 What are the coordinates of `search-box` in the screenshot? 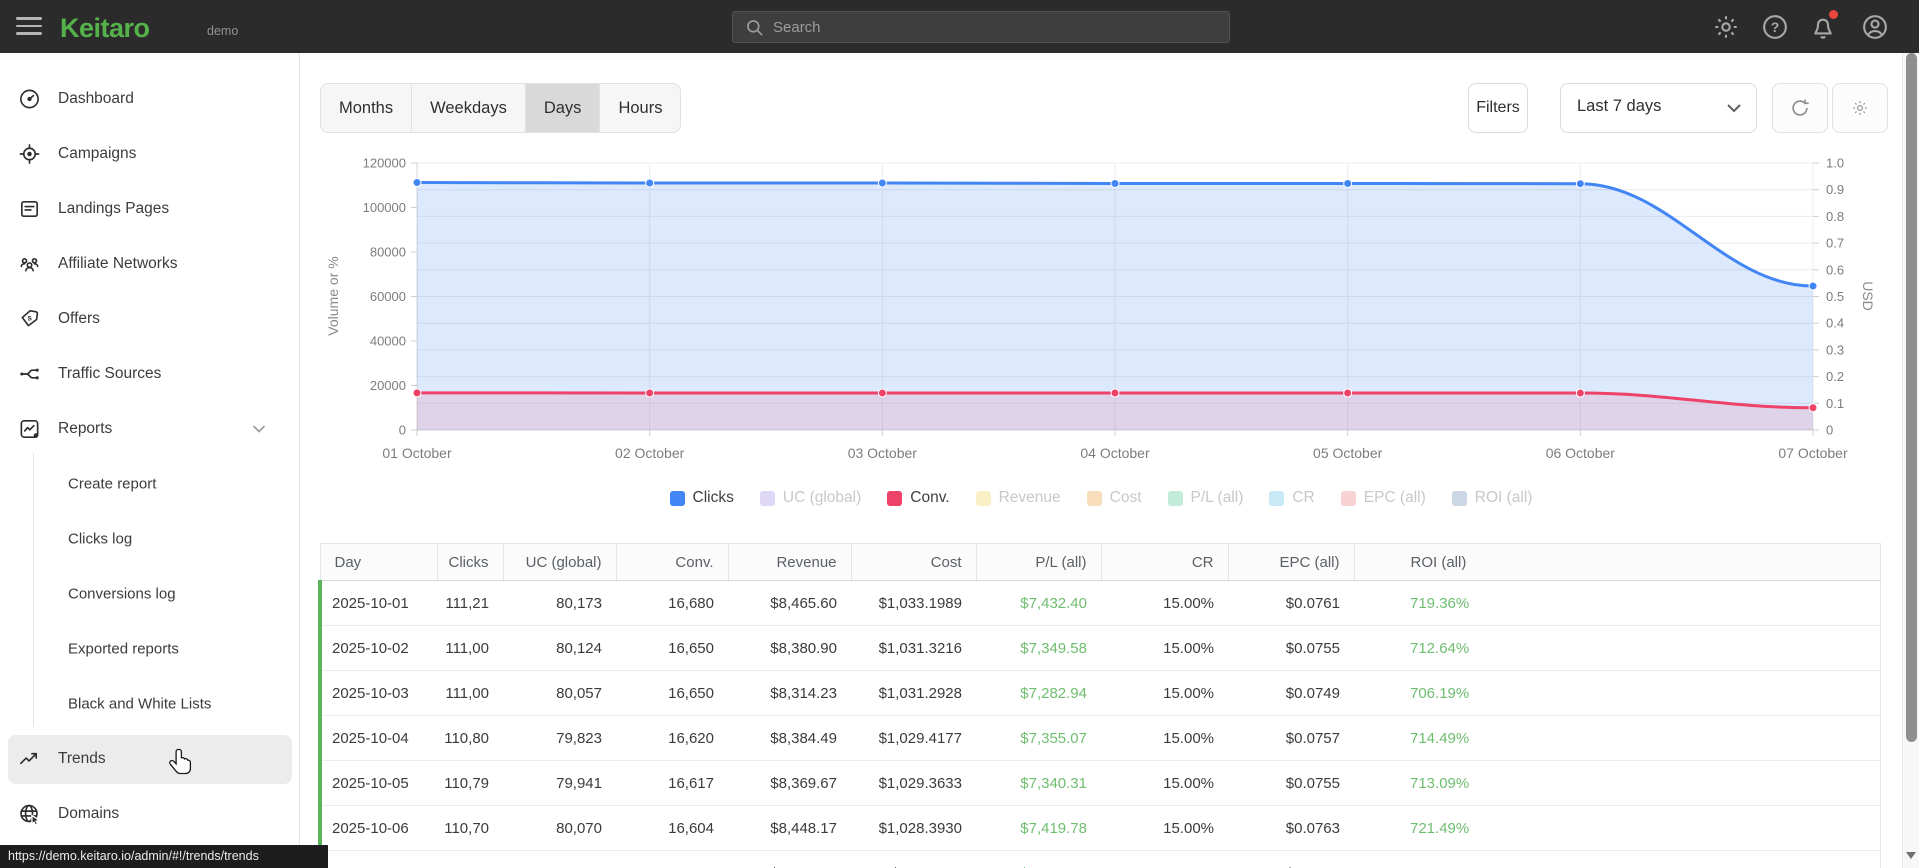 It's located at (981, 27).